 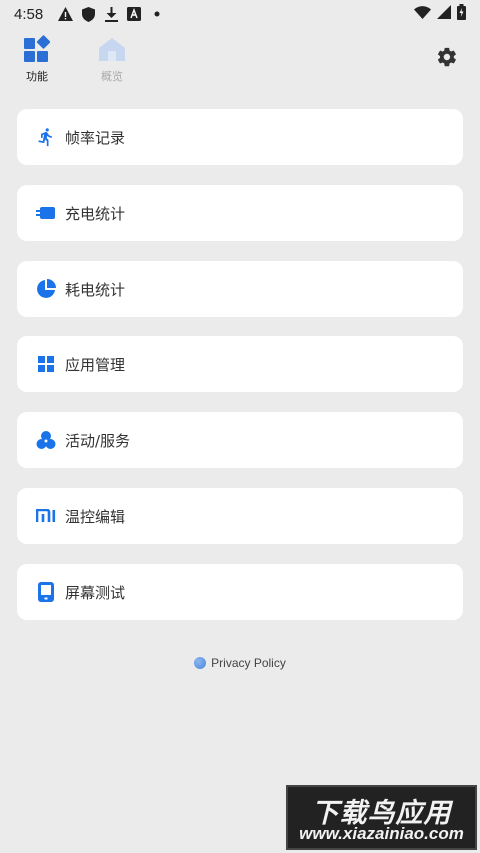 I want to click on menu-item-label: 帧率记录, so click(x=95, y=137).